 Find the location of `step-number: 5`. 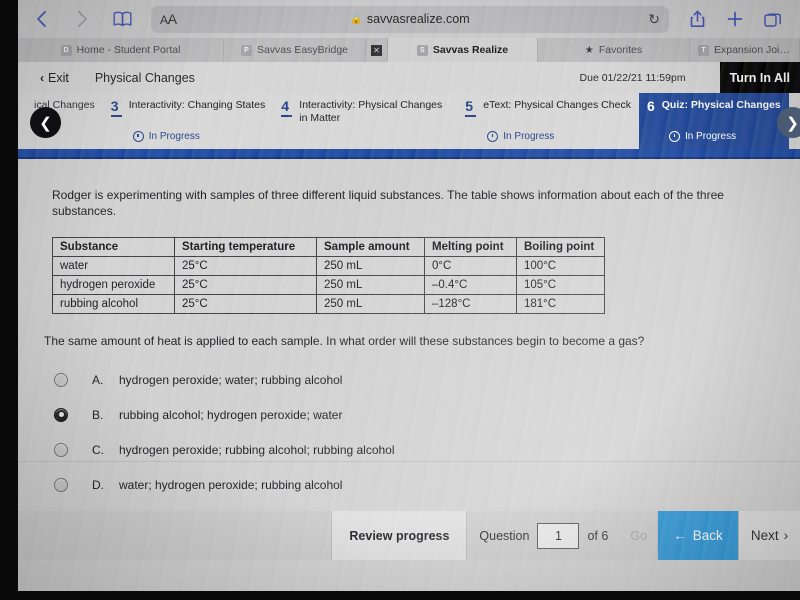

step-number: 5 is located at coordinates (471, 108).